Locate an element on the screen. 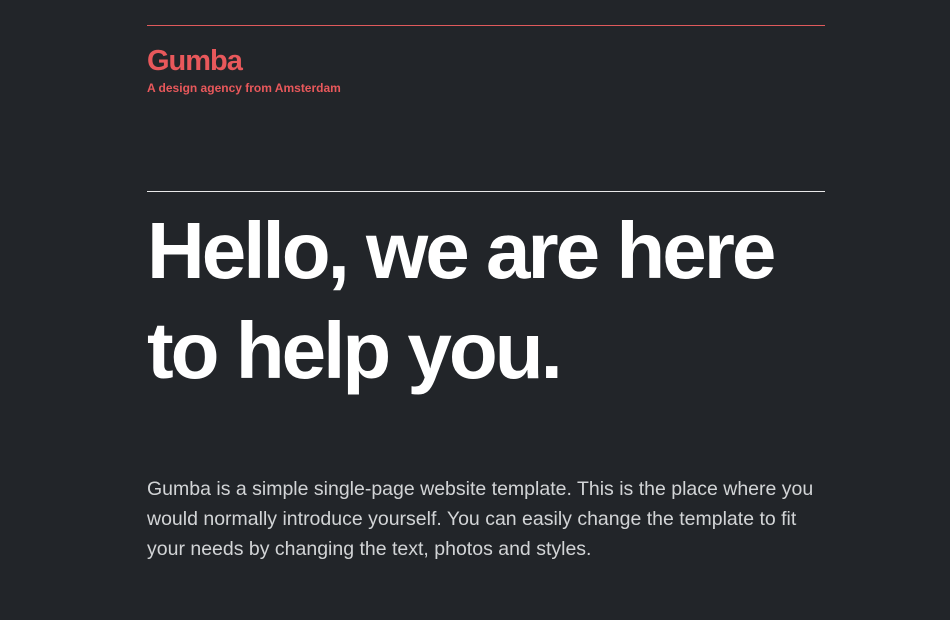 This screenshot has width=950, height=620. top-divider is located at coordinates (486, 25).